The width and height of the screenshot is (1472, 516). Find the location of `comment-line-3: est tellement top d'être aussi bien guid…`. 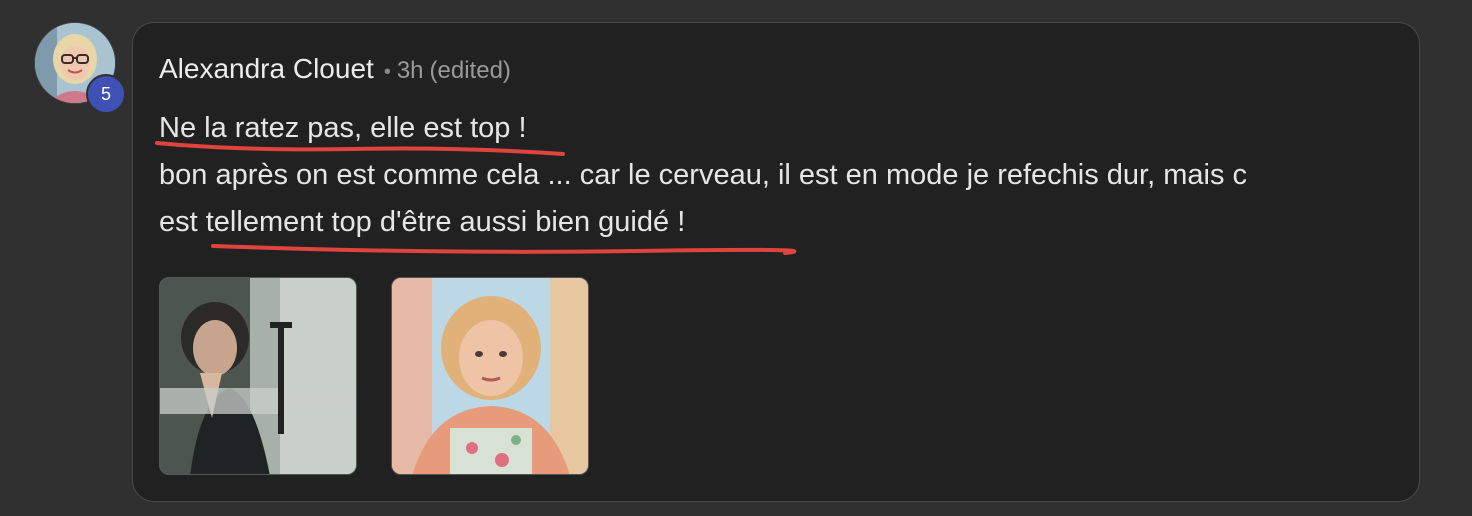

comment-line-3: est tellement top d'être aussi bien guid… is located at coordinates (422, 222).